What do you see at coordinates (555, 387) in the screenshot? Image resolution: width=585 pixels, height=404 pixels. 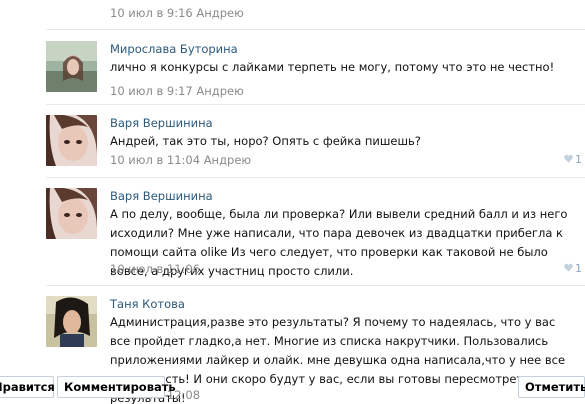 I see `mark-button-label: Отметить` at bounding box center [555, 387].